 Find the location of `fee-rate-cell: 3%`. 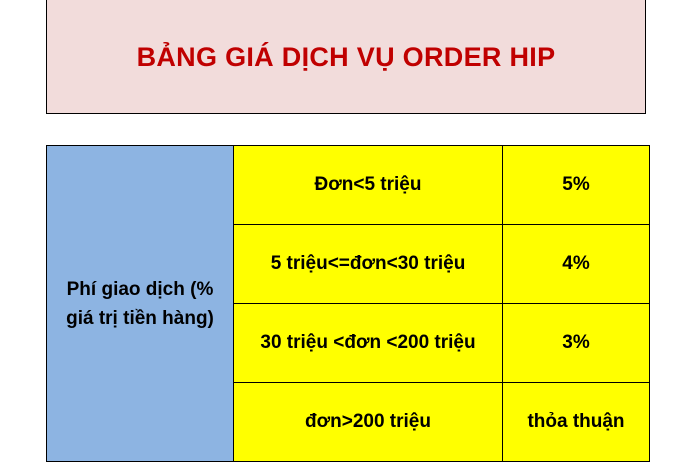

fee-rate-cell: 3% is located at coordinates (576, 343).